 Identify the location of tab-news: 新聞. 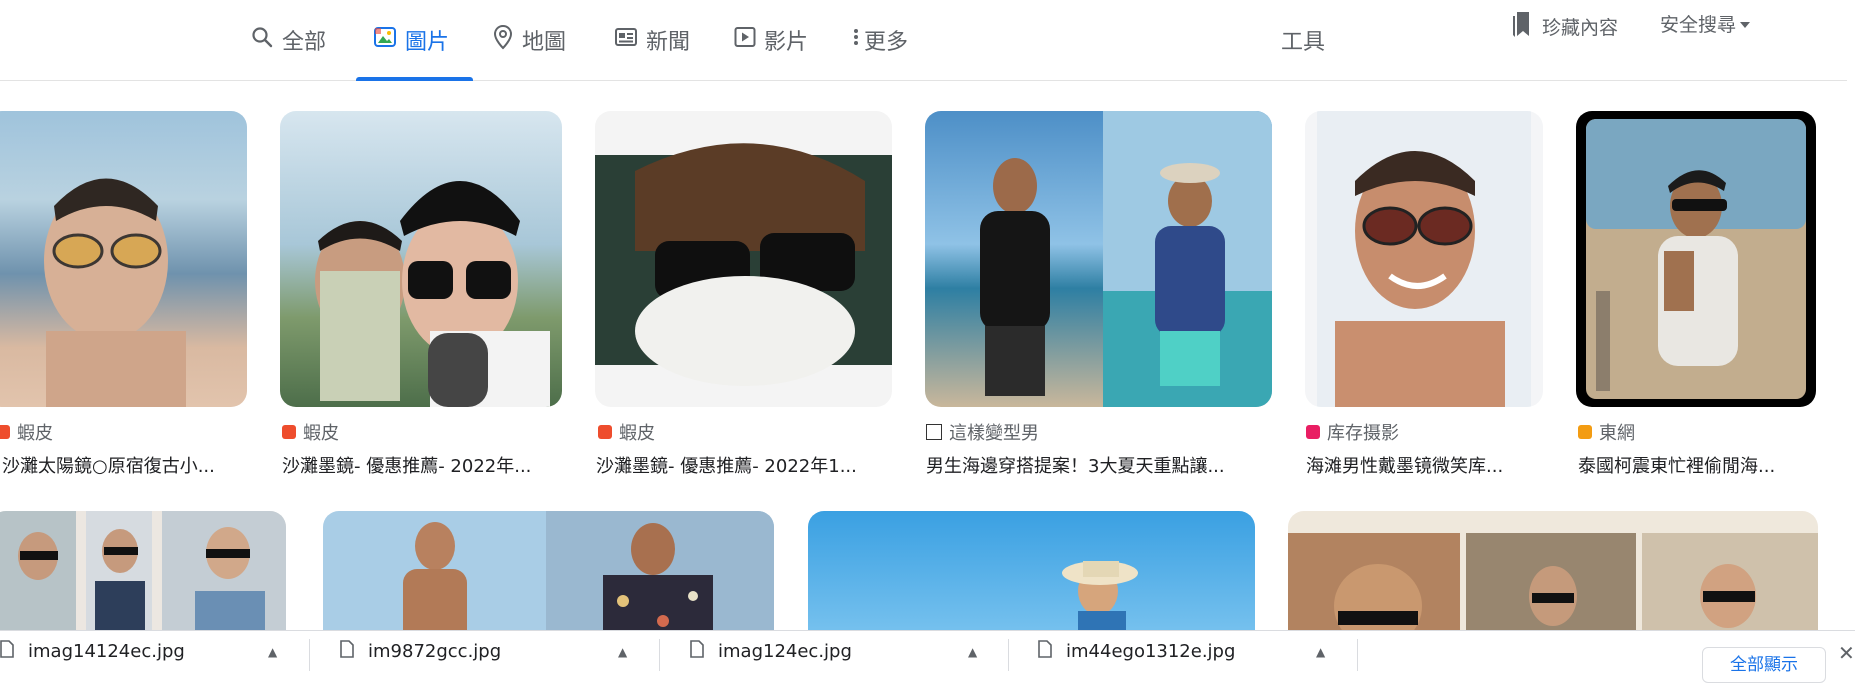
(652, 40).